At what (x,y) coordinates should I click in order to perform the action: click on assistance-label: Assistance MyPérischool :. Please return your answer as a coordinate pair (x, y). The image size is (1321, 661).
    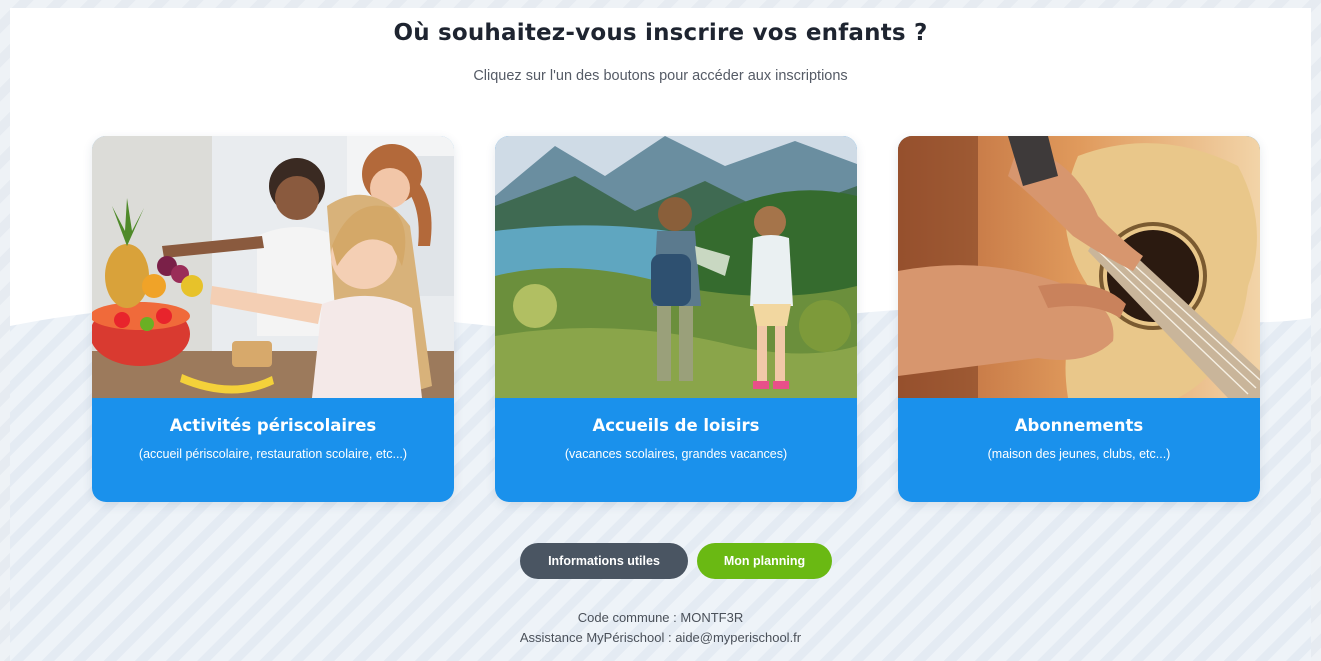
    Looking at the image, I should click on (597, 637).